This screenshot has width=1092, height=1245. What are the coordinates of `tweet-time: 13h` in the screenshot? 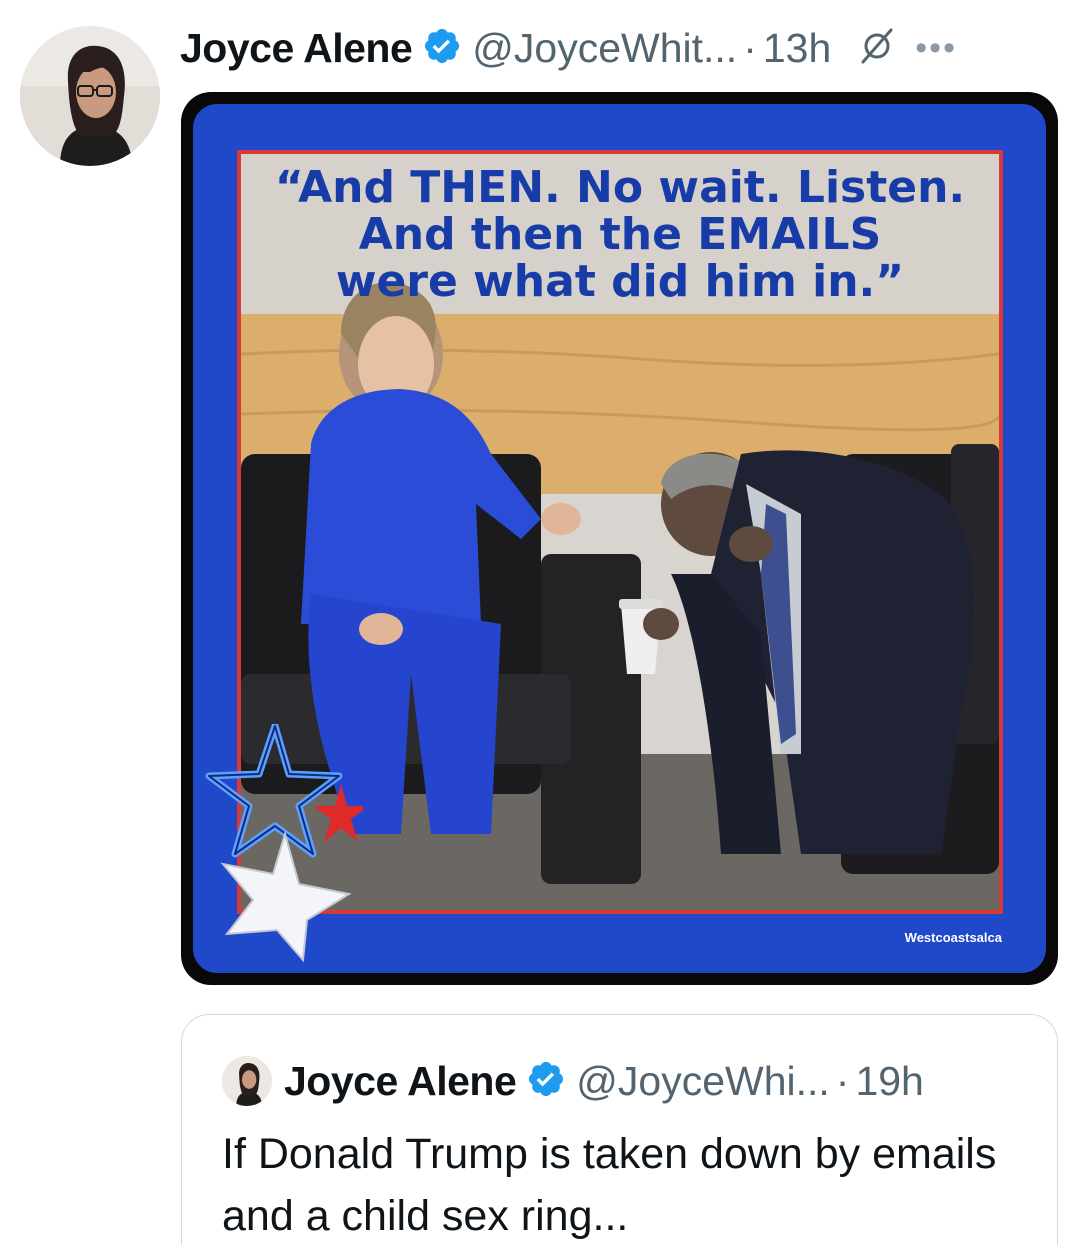 It's located at (797, 48).